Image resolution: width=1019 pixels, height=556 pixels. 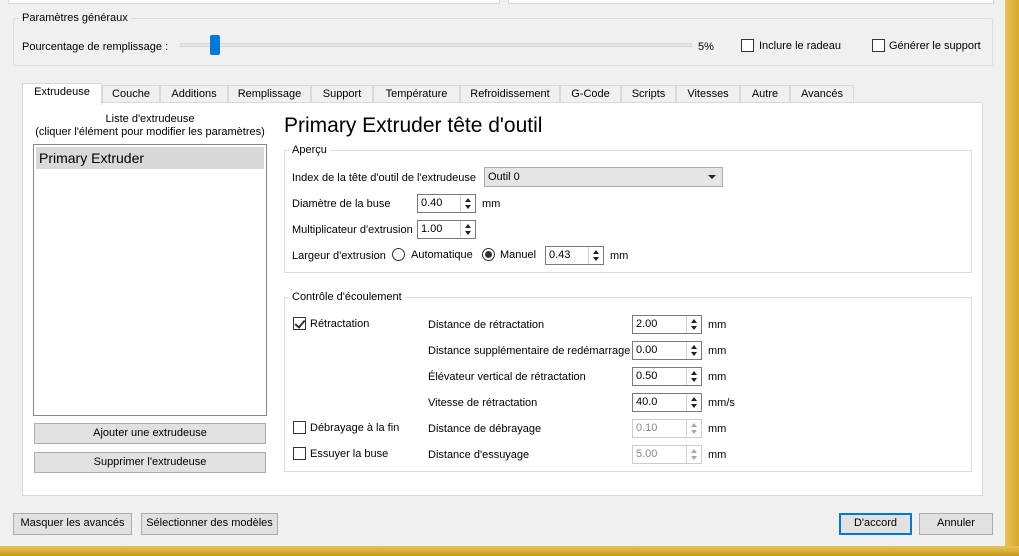 I want to click on extrusion-width-unit: mm, so click(x=619, y=256).